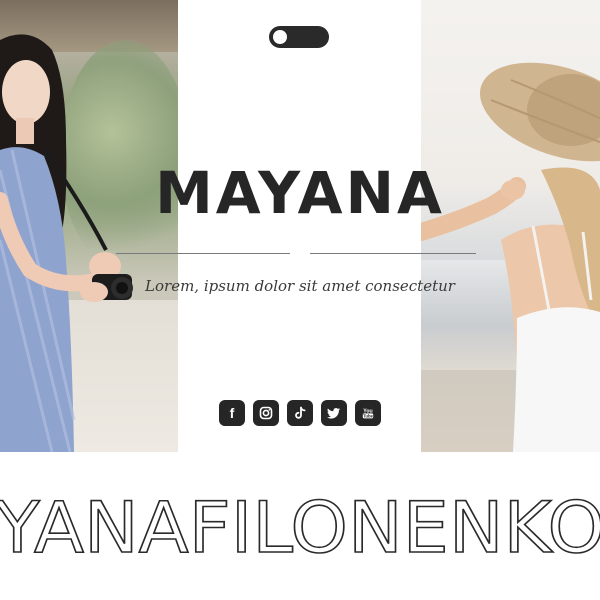 The width and height of the screenshot is (600, 600). What do you see at coordinates (368, 415) in the screenshot?
I see `svg-text: Tube` at bounding box center [368, 415].